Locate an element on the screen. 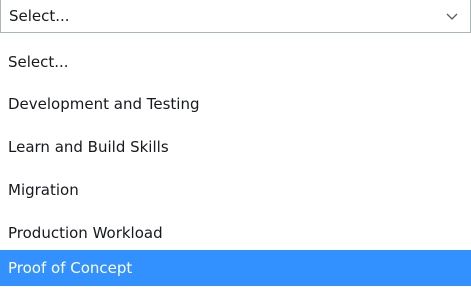  option-migration: Migration is located at coordinates (235, 190).